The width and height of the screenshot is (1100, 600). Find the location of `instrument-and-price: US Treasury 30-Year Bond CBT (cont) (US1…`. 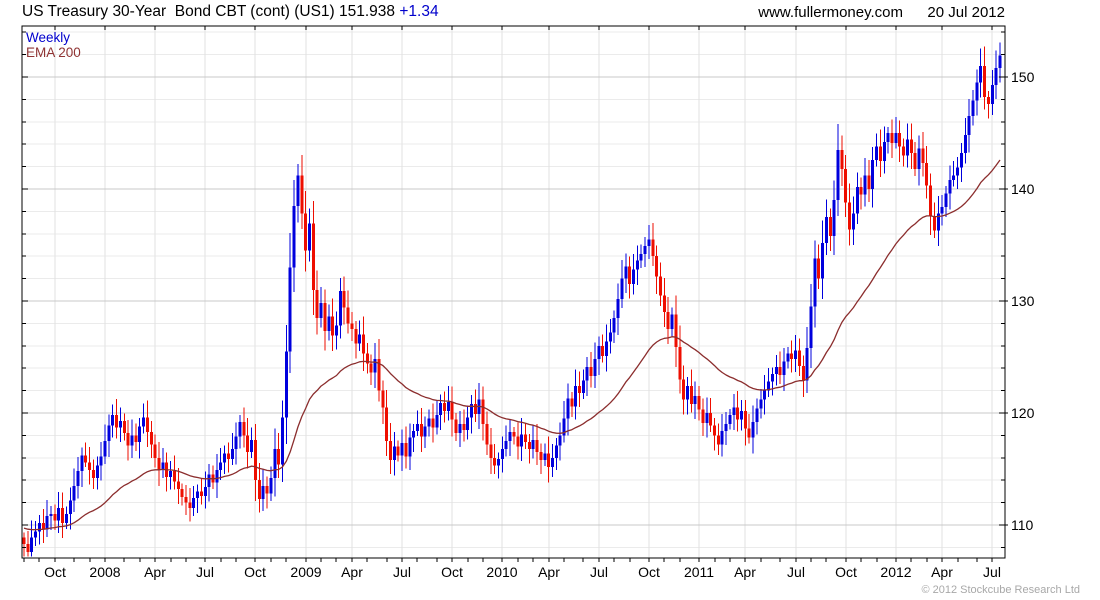

instrument-and-price: US Treasury 30-Year Bond CBT (cont) (US1… is located at coordinates (209, 11).